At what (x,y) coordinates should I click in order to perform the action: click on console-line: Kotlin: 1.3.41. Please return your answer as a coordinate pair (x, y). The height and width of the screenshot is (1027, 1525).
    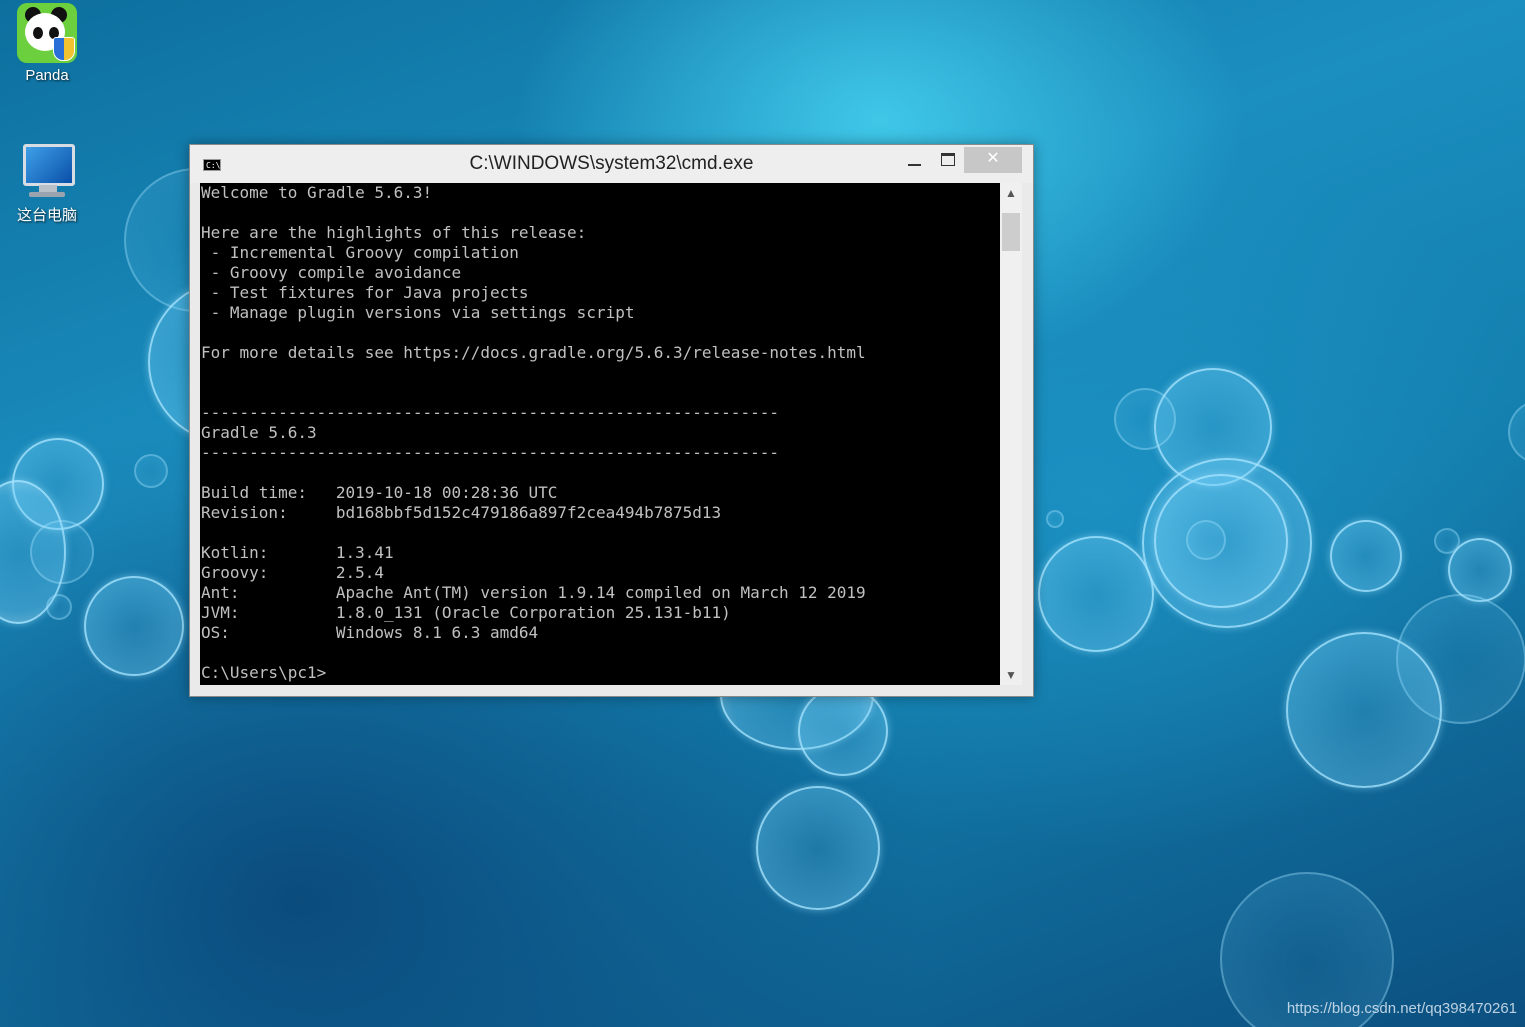
    Looking at the image, I should click on (297, 552).